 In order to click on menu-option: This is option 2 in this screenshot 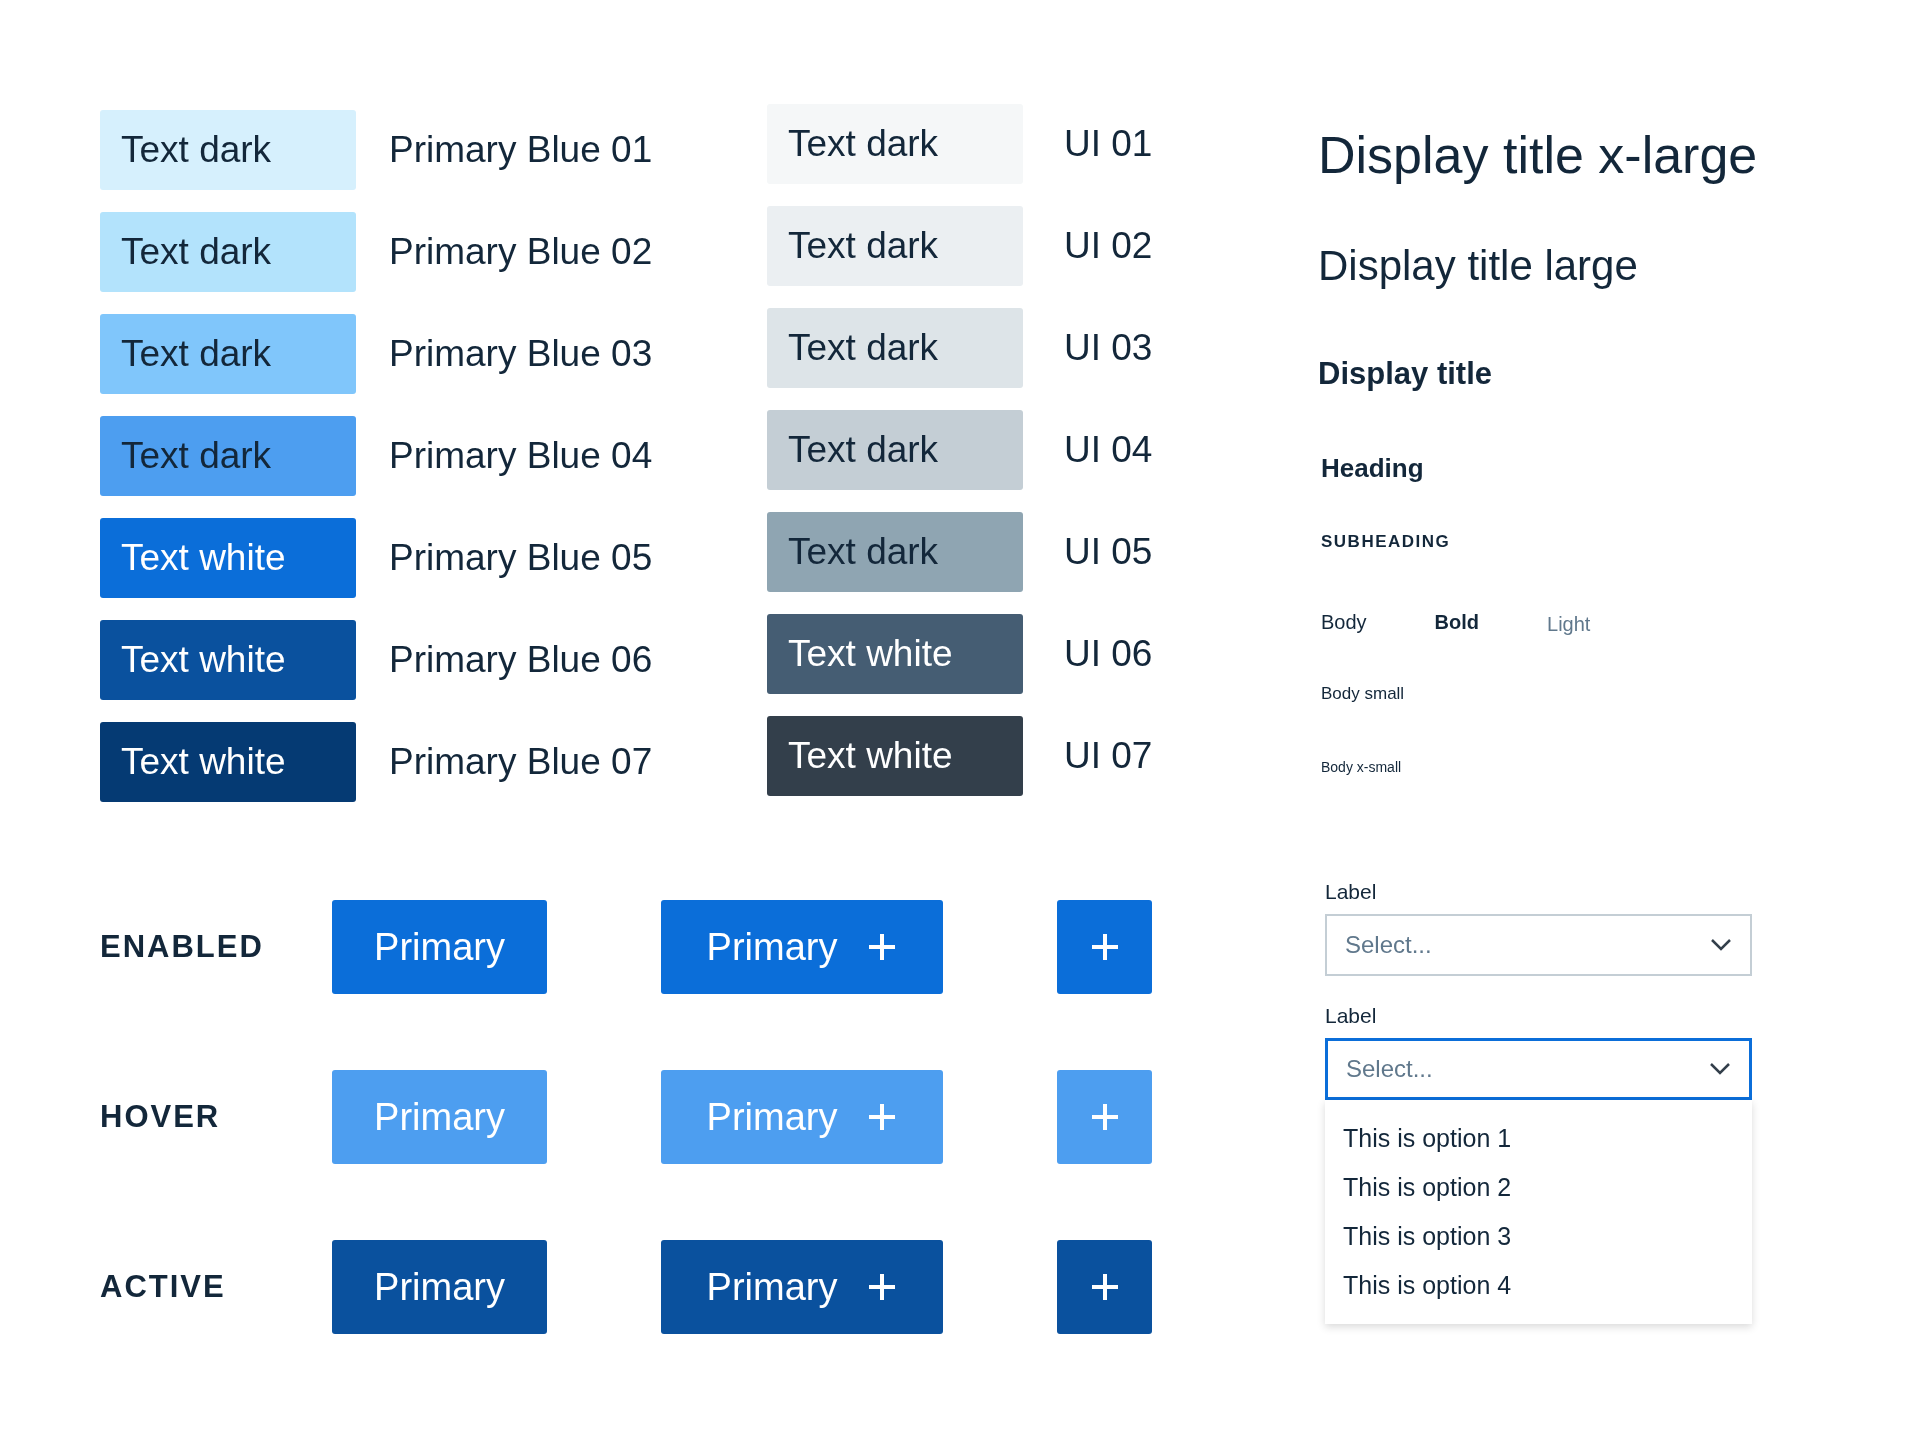, I will do `click(1538, 1187)`.